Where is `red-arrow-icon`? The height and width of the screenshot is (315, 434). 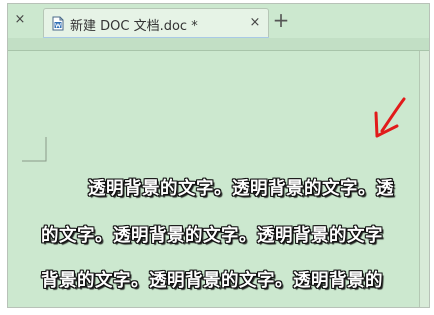
red-arrow-icon is located at coordinates (390, 117).